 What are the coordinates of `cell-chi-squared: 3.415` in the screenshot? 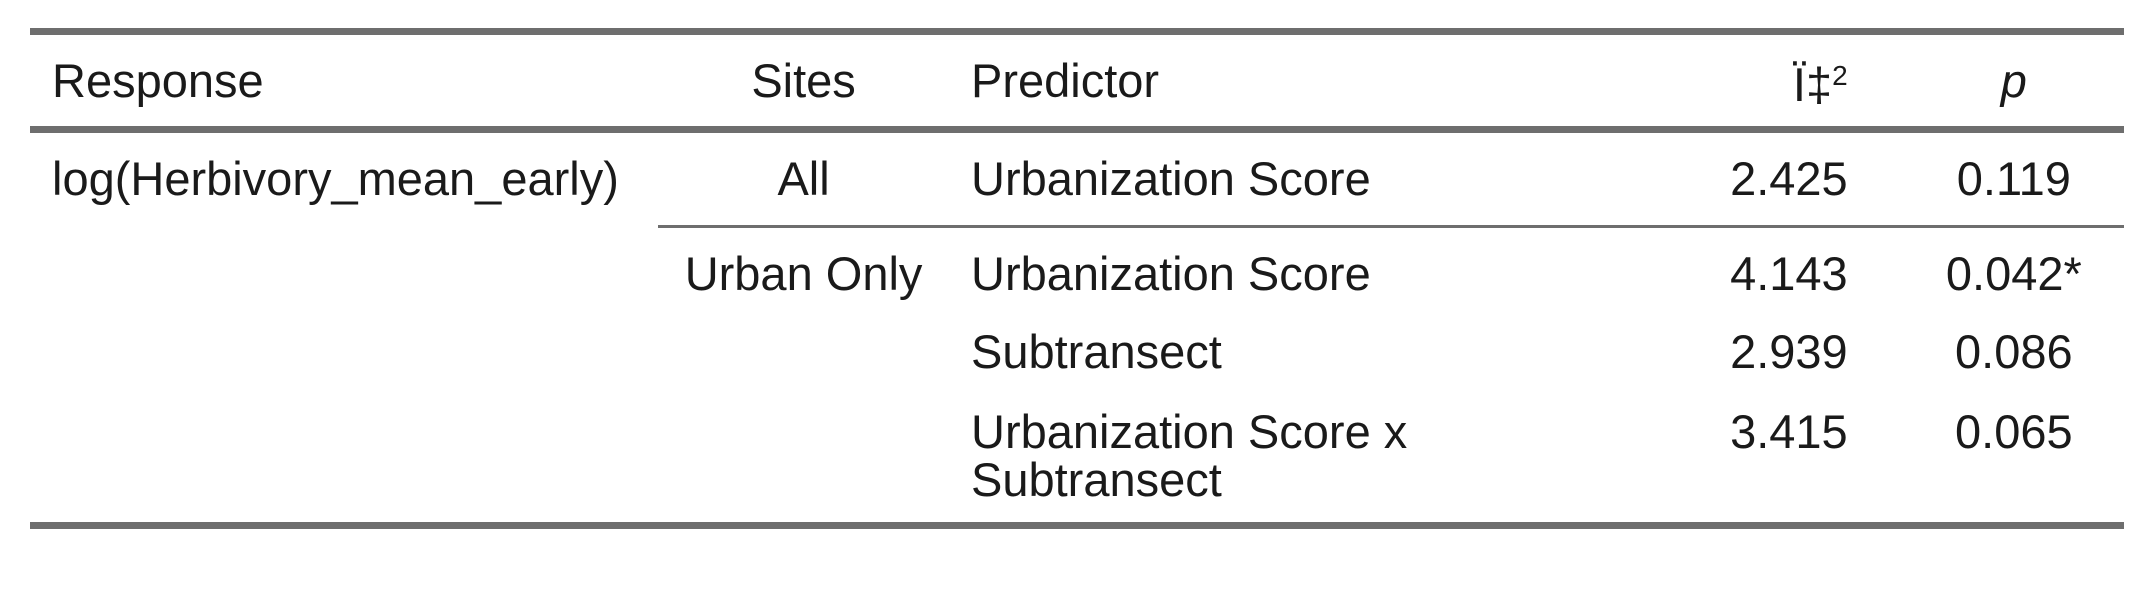 It's located at (1789, 431).